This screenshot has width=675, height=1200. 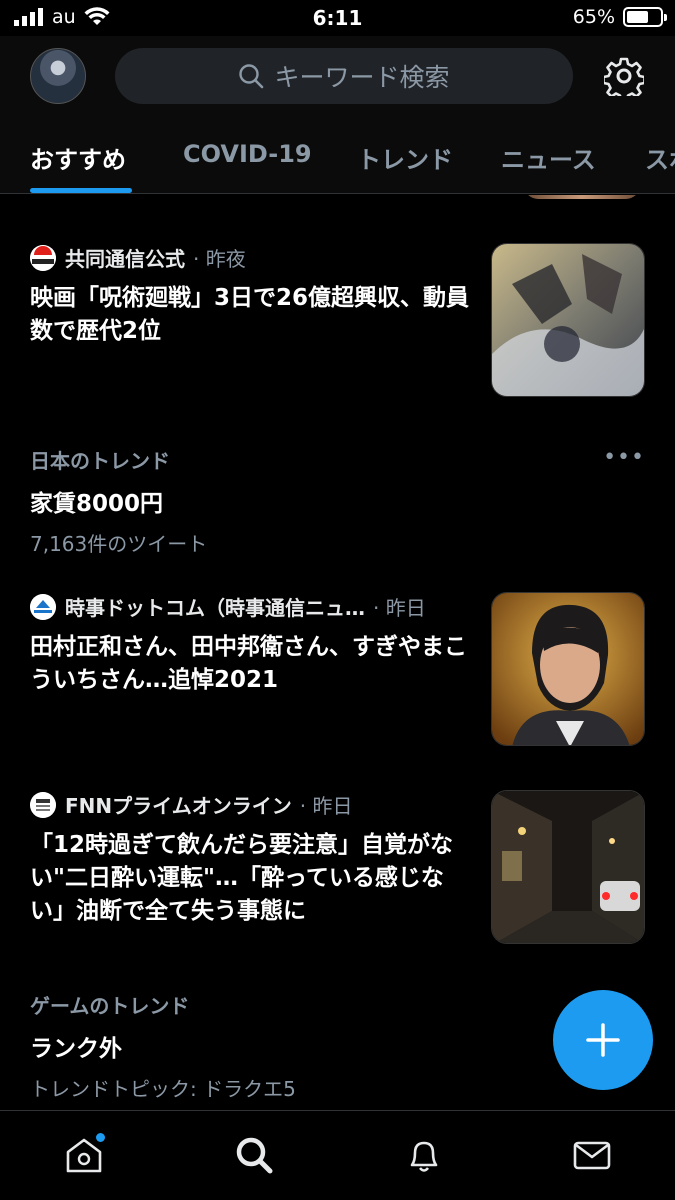 I want to click on trend-topic: トレンドトピック: ドラクエ5, so click(x=163, y=1089).